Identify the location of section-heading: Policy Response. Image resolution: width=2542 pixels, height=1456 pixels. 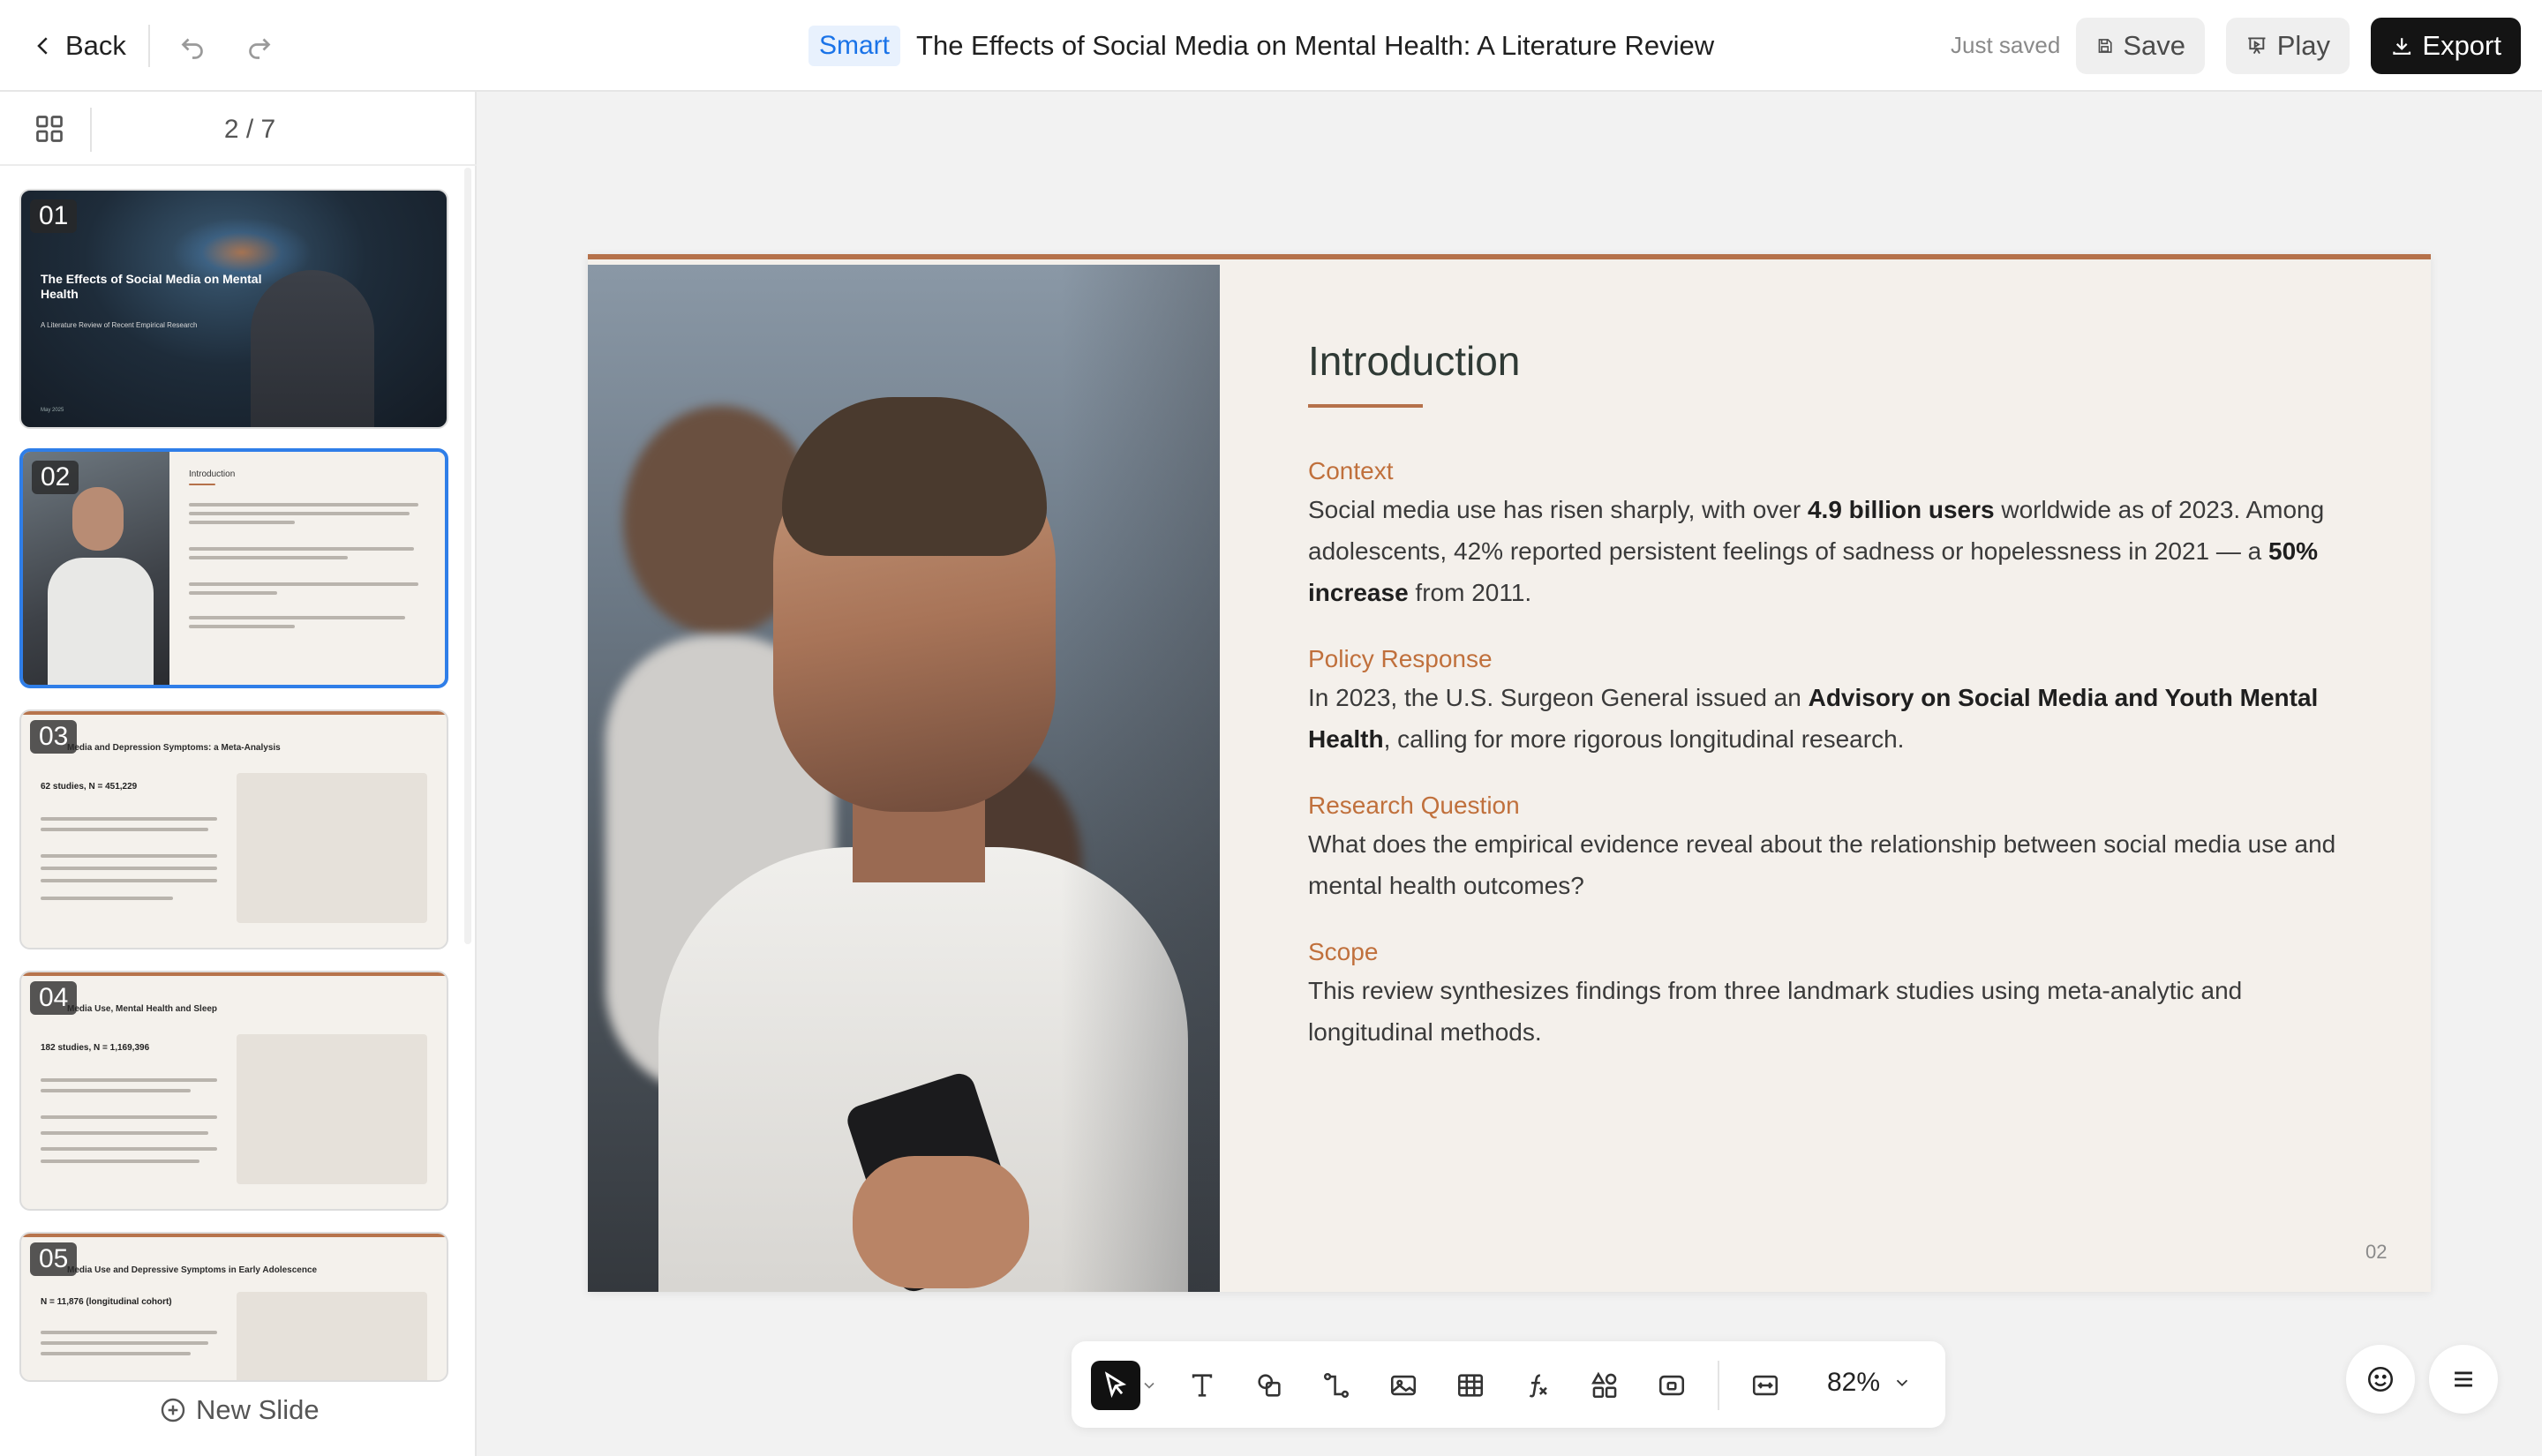
(1400, 658).